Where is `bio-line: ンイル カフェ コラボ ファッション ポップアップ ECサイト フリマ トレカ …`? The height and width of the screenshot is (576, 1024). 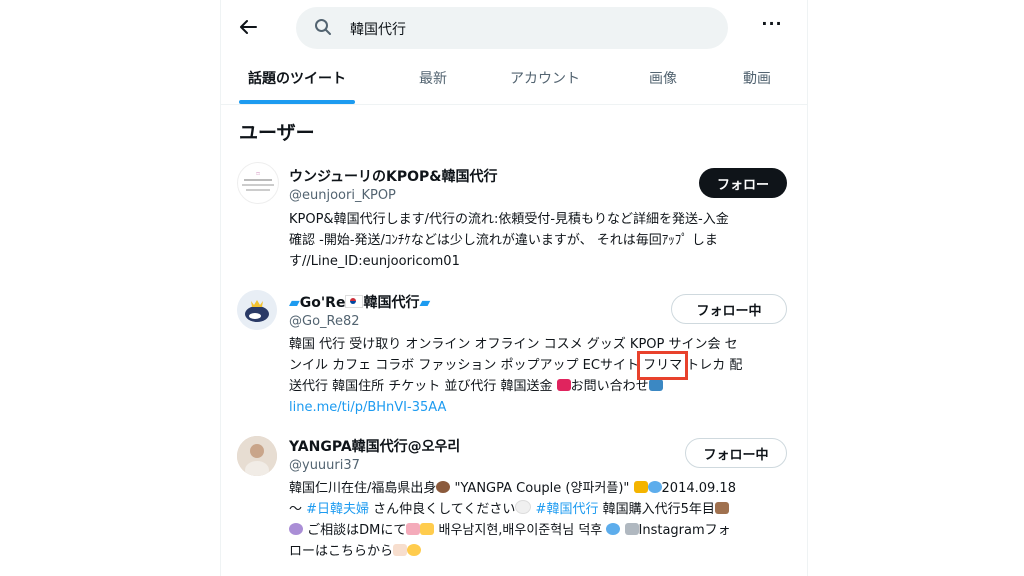
bio-line: ンイル カフェ コラボ ファッション ポップアップ ECサイト フリマ トレカ … is located at coordinates (539, 365).